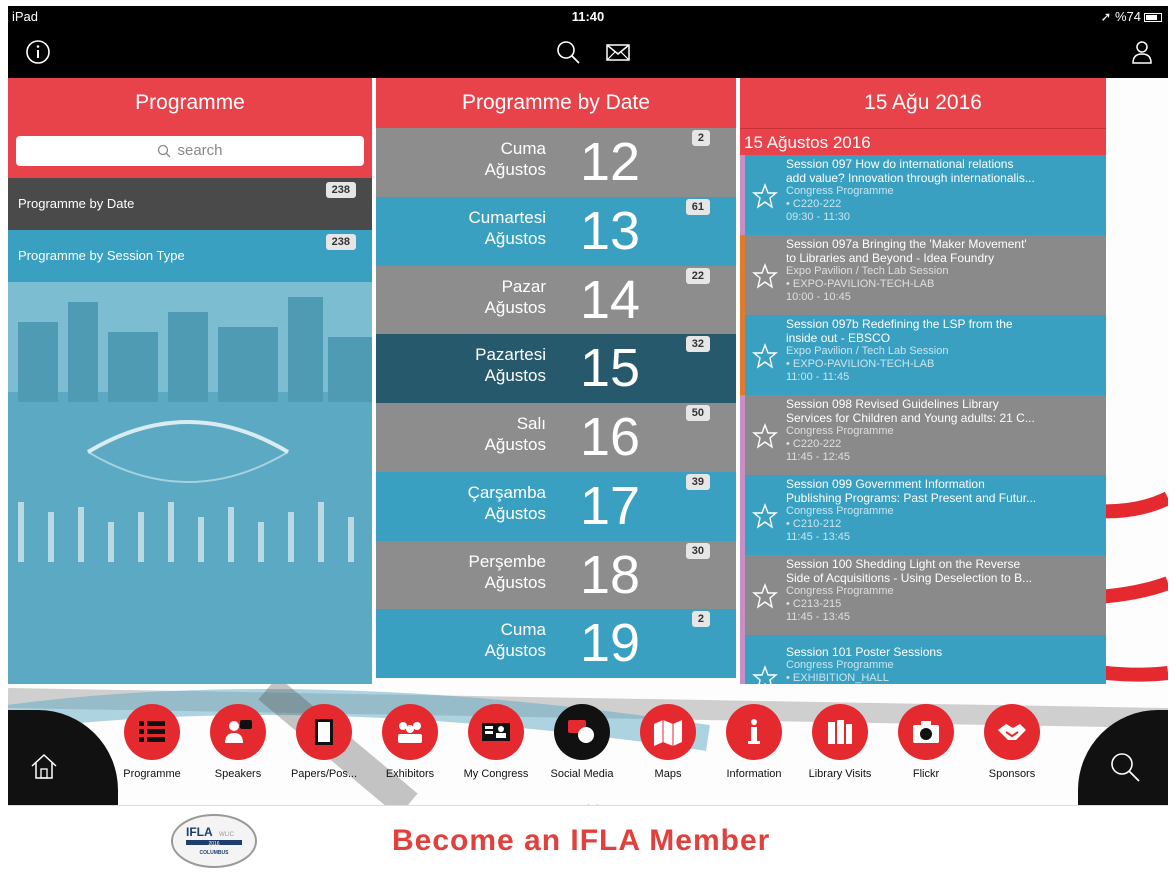  I want to click on user-icon, so click(1142, 52).